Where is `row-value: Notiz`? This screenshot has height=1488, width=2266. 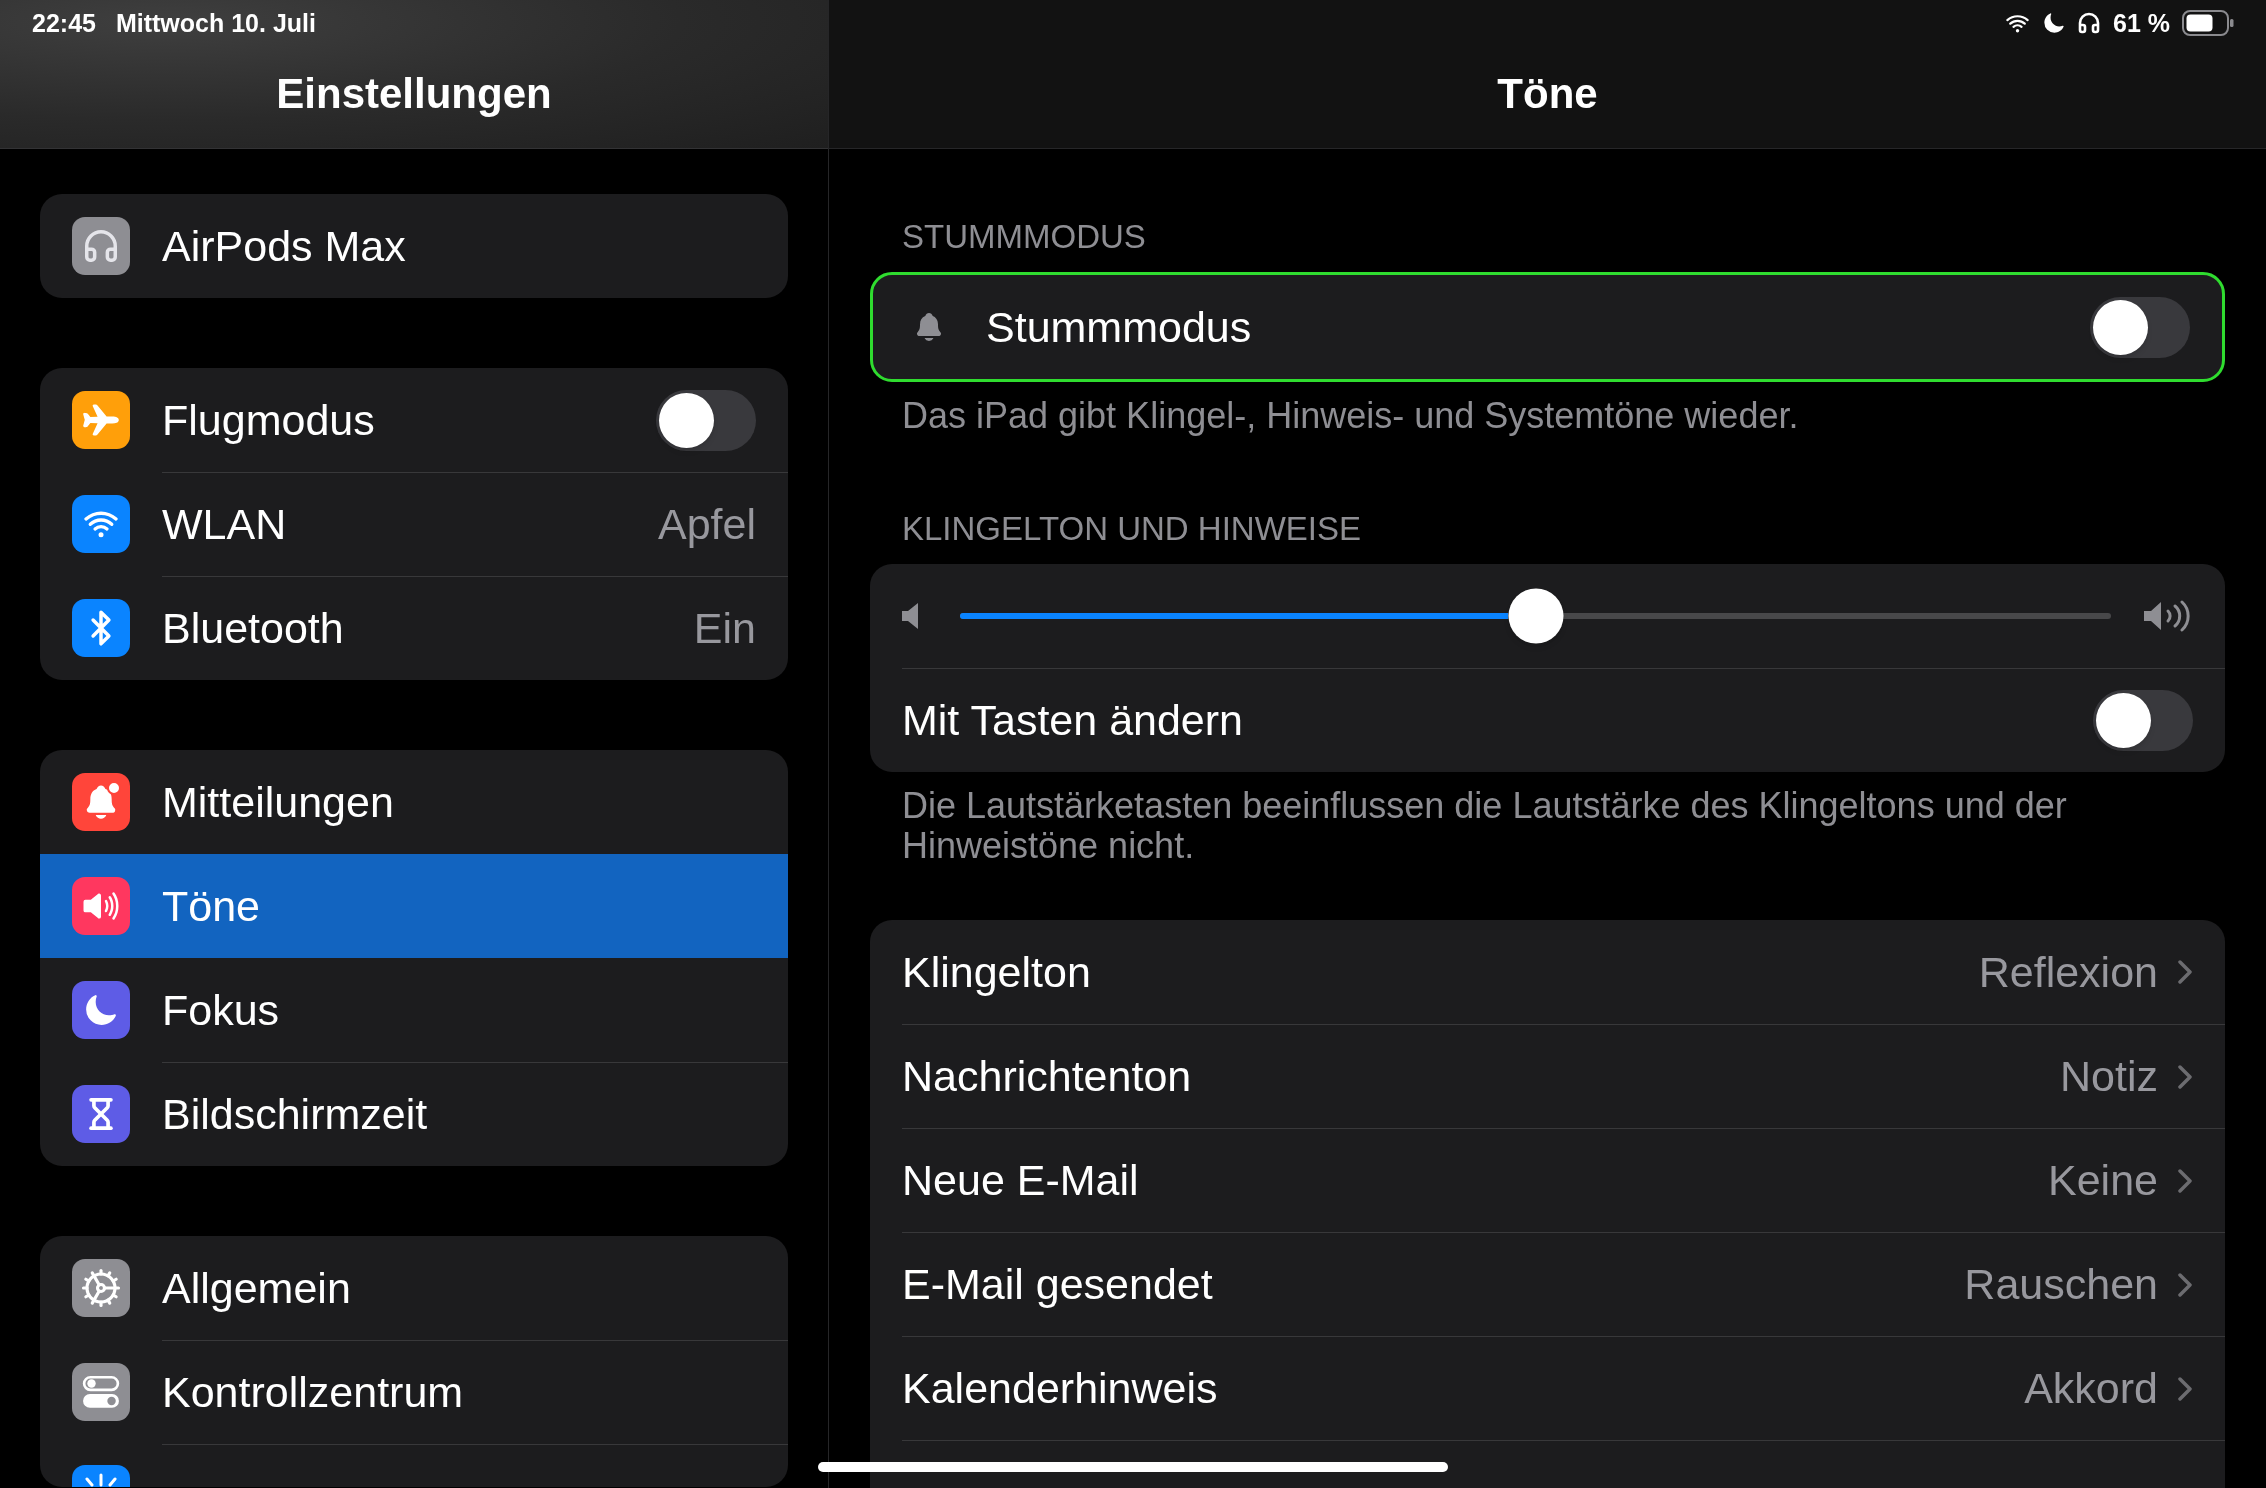
row-value: Notiz is located at coordinates (2109, 1077).